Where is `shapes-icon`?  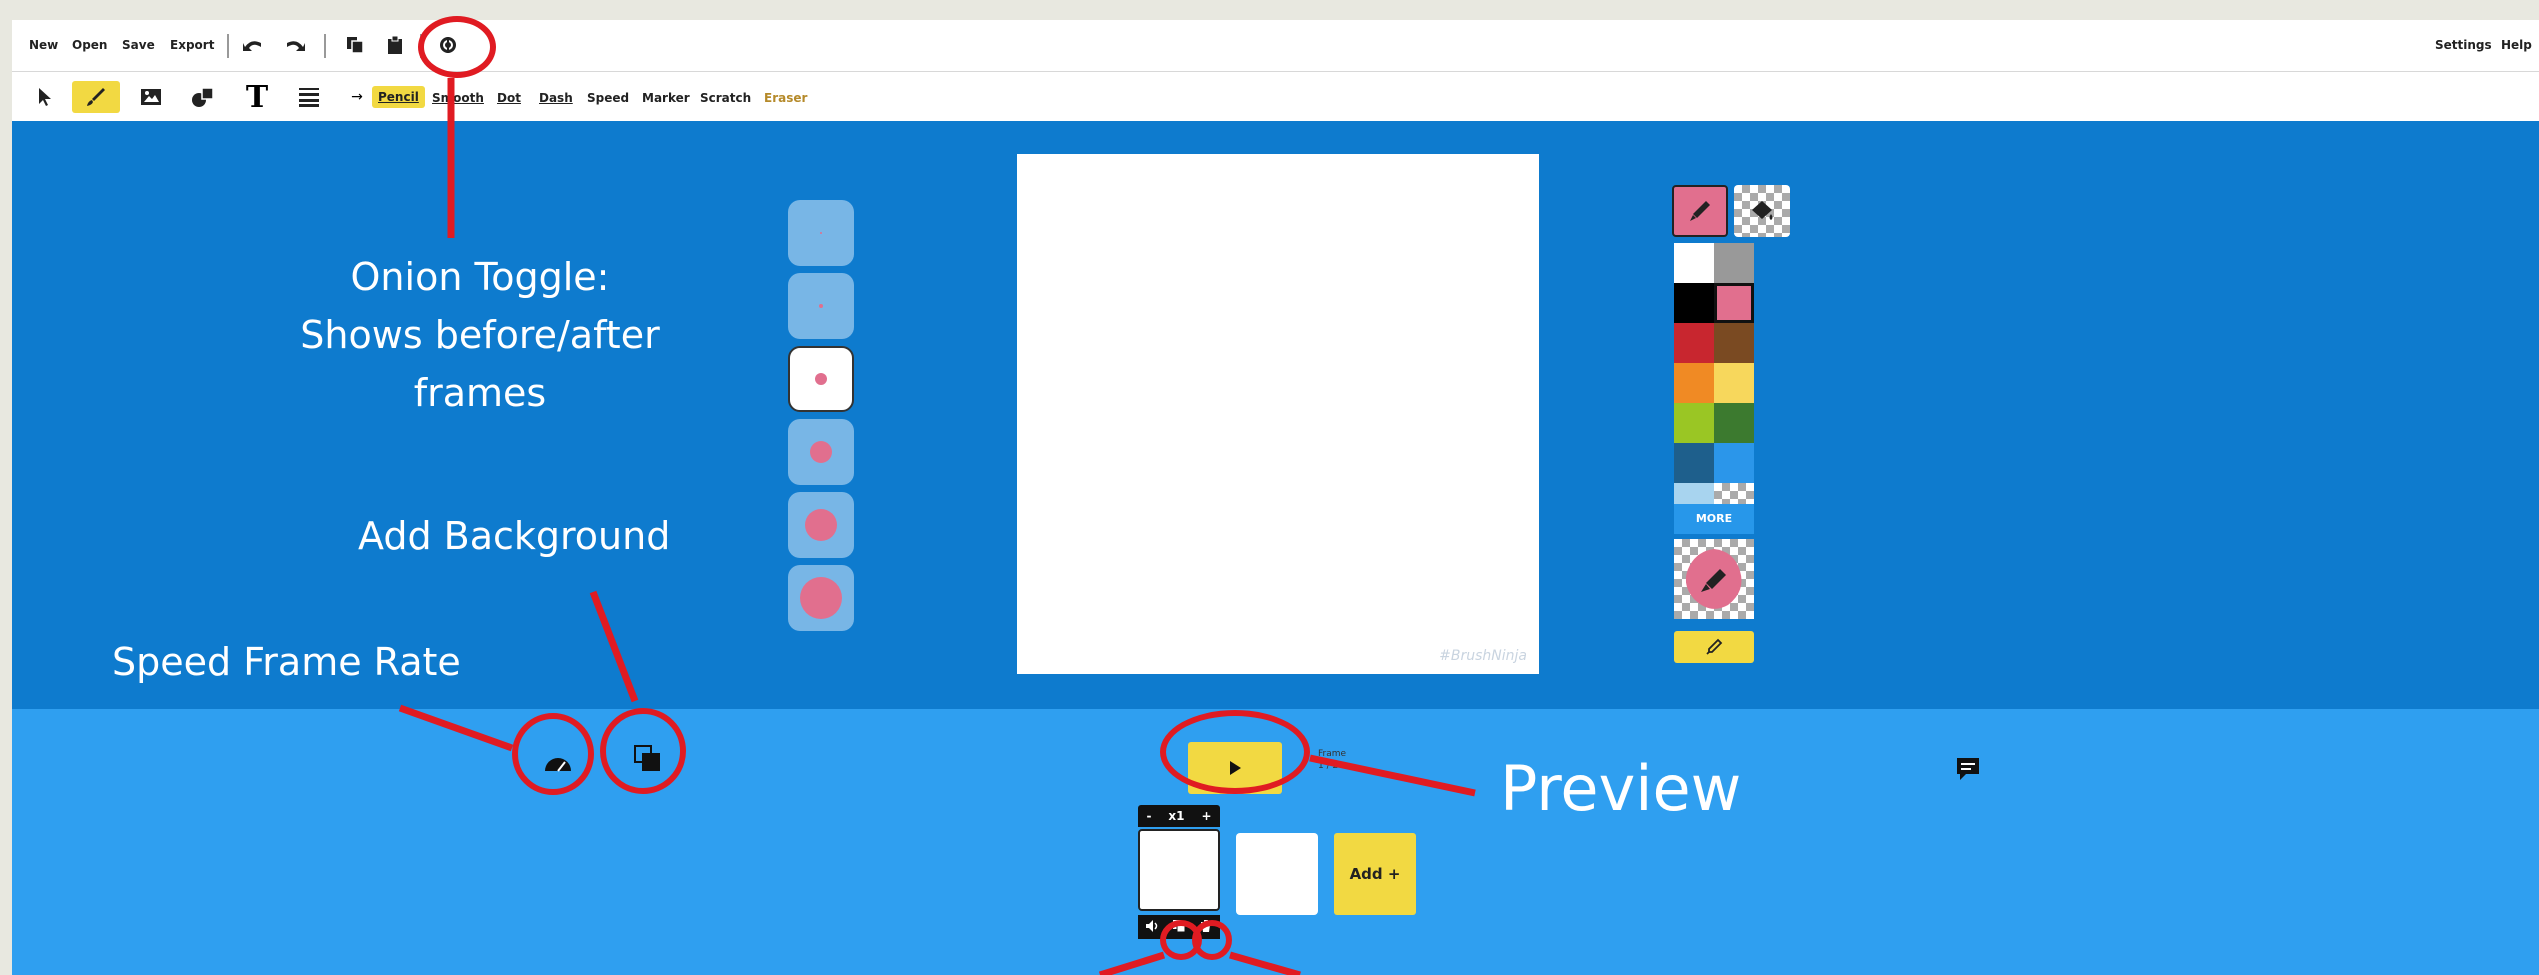 shapes-icon is located at coordinates (203, 97).